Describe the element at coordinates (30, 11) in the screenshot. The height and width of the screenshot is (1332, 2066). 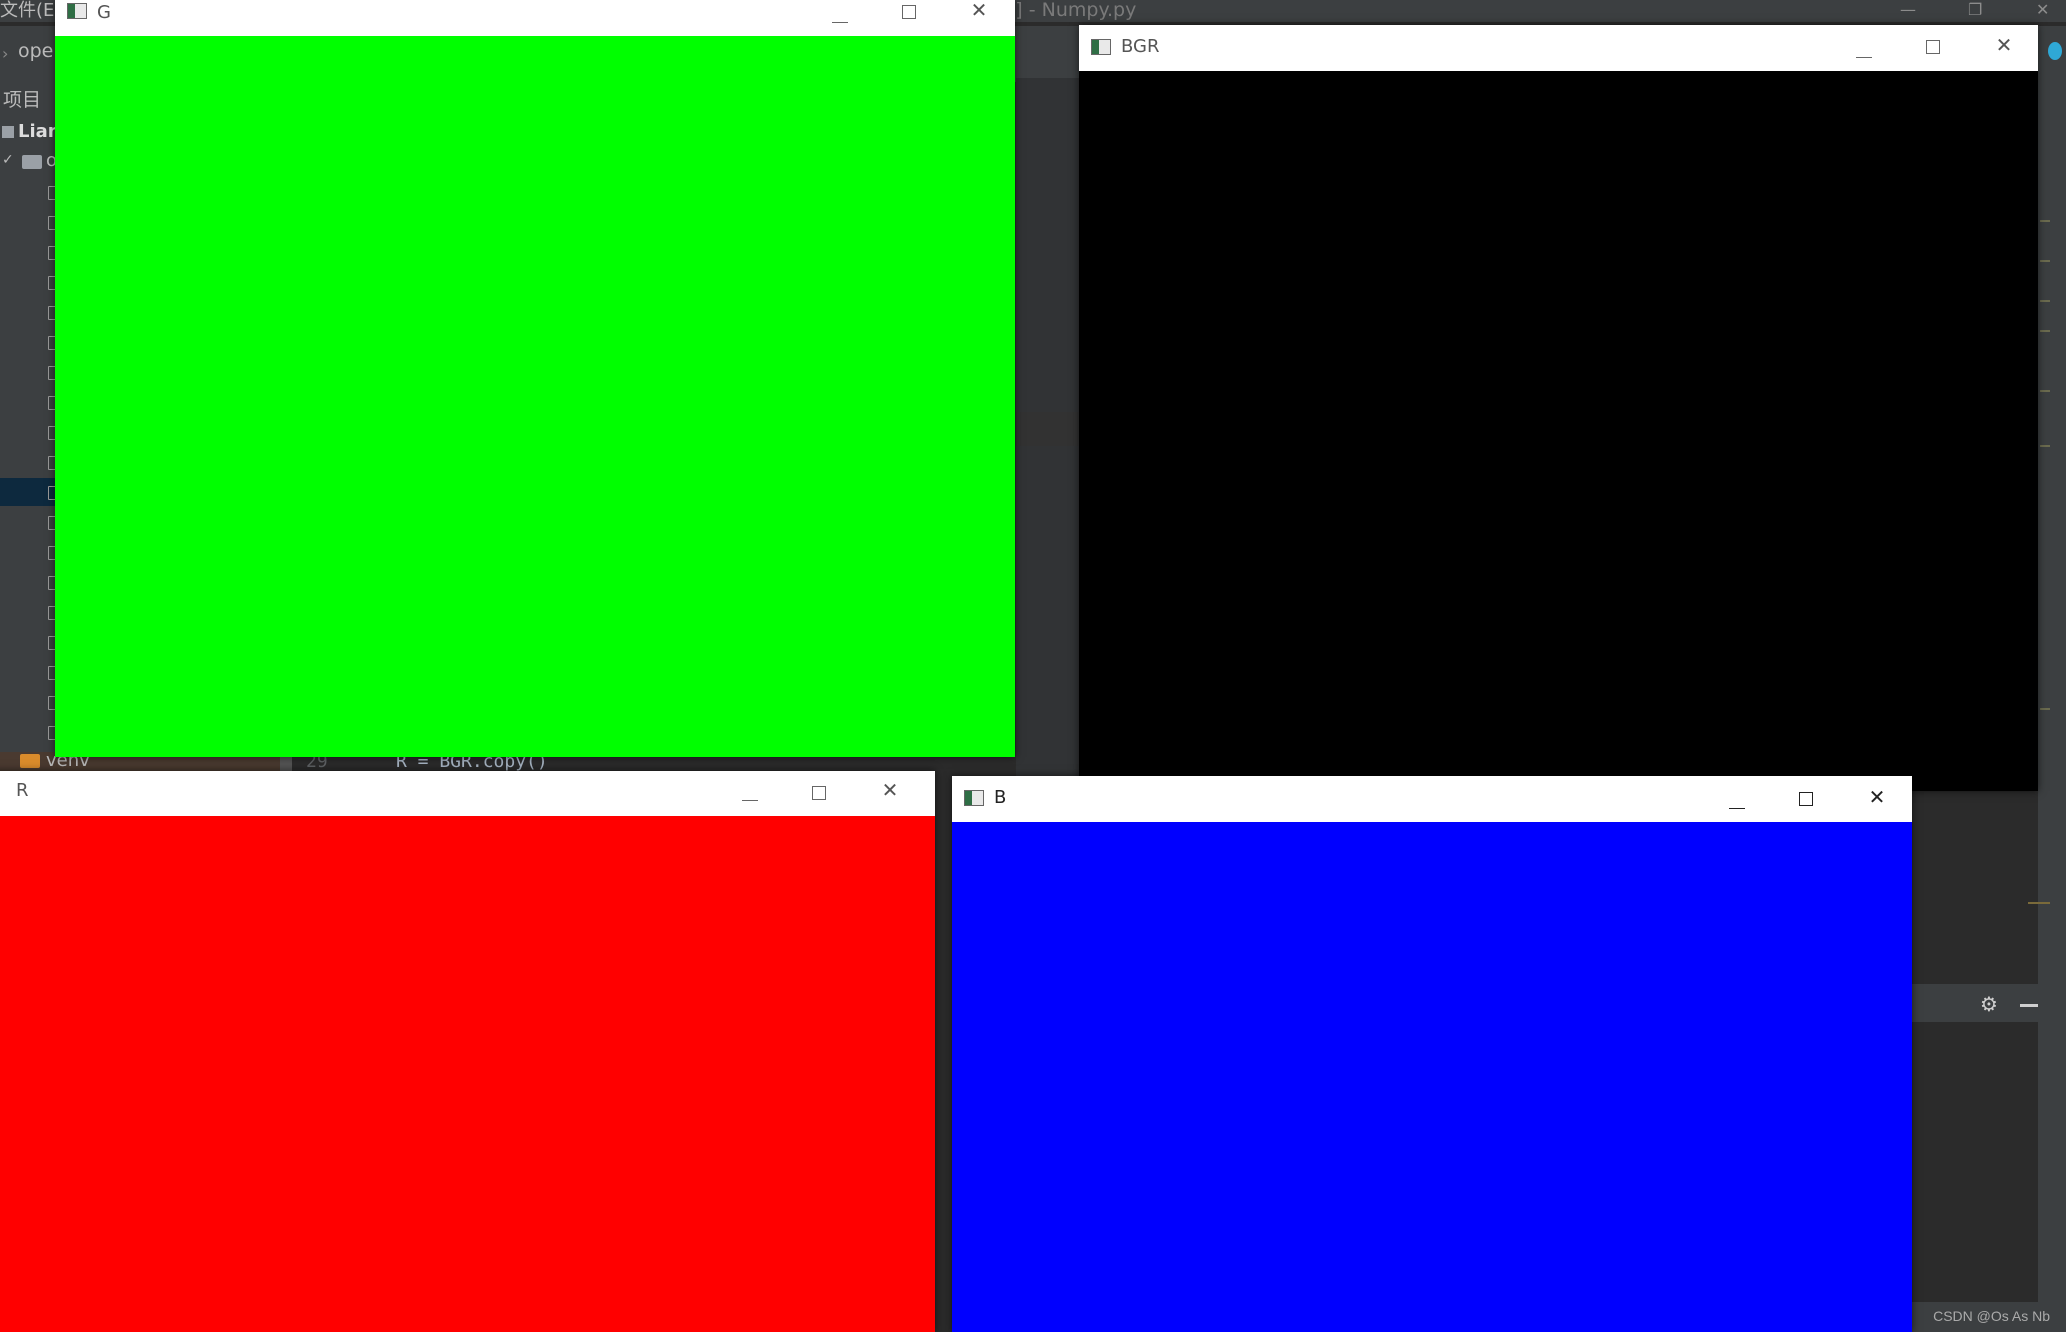
I see `menu-file: 文件(E)` at that location.